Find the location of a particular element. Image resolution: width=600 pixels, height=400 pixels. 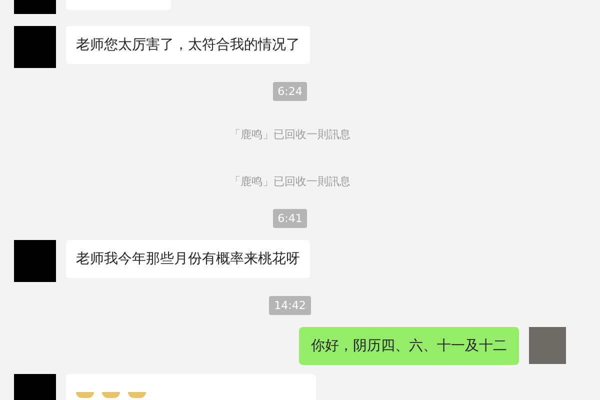

message-bubble: 老师您太厉害了，太符合我的情况了 is located at coordinates (188, 45).